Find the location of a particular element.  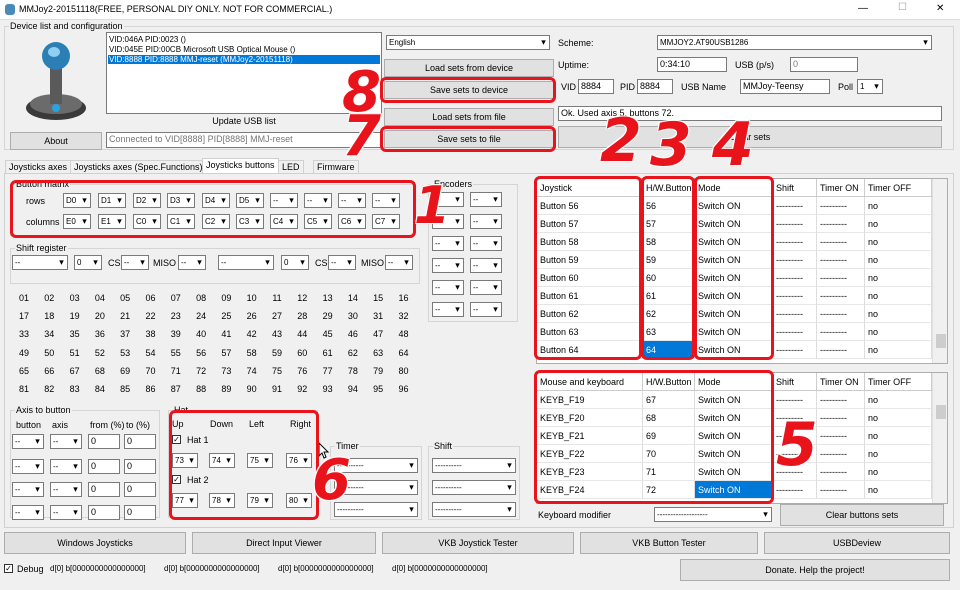

pid-field: 8884 is located at coordinates (655, 86).